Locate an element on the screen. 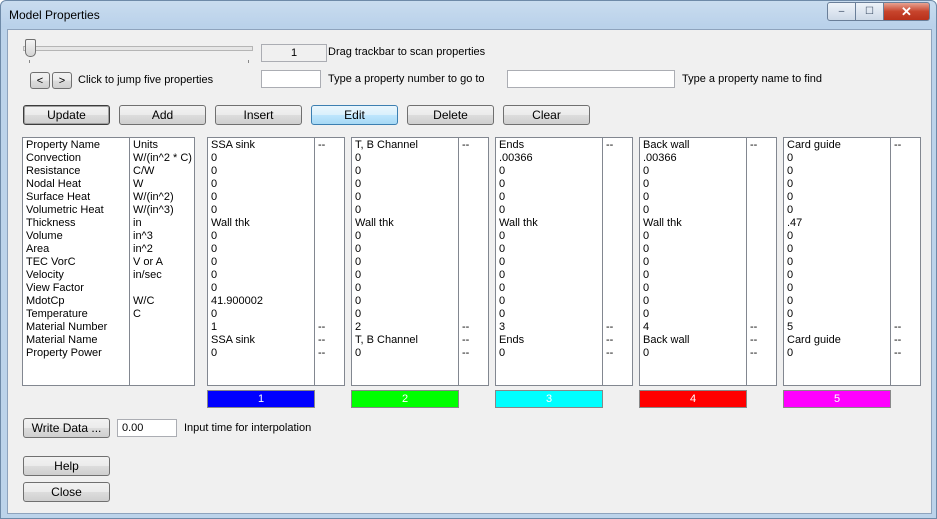 The image size is (937, 519). insert-button: Insert is located at coordinates (258, 115).